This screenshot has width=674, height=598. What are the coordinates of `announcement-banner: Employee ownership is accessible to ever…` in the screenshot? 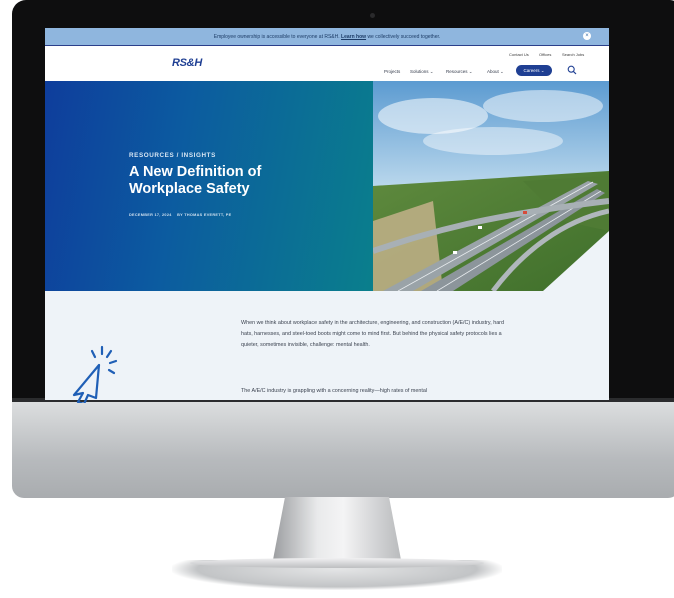 It's located at (327, 36).